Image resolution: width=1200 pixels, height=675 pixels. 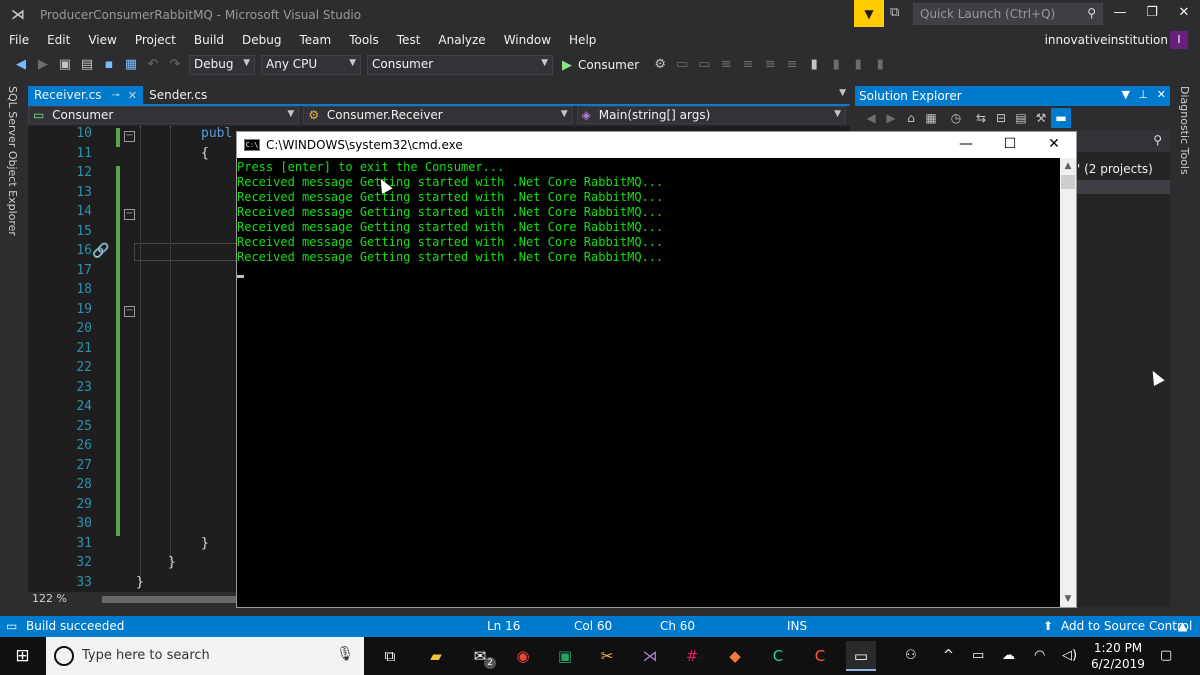 I want to click on tab-receiver: Receiver.cs ⊸ ✕, so click(x=86, y=95).